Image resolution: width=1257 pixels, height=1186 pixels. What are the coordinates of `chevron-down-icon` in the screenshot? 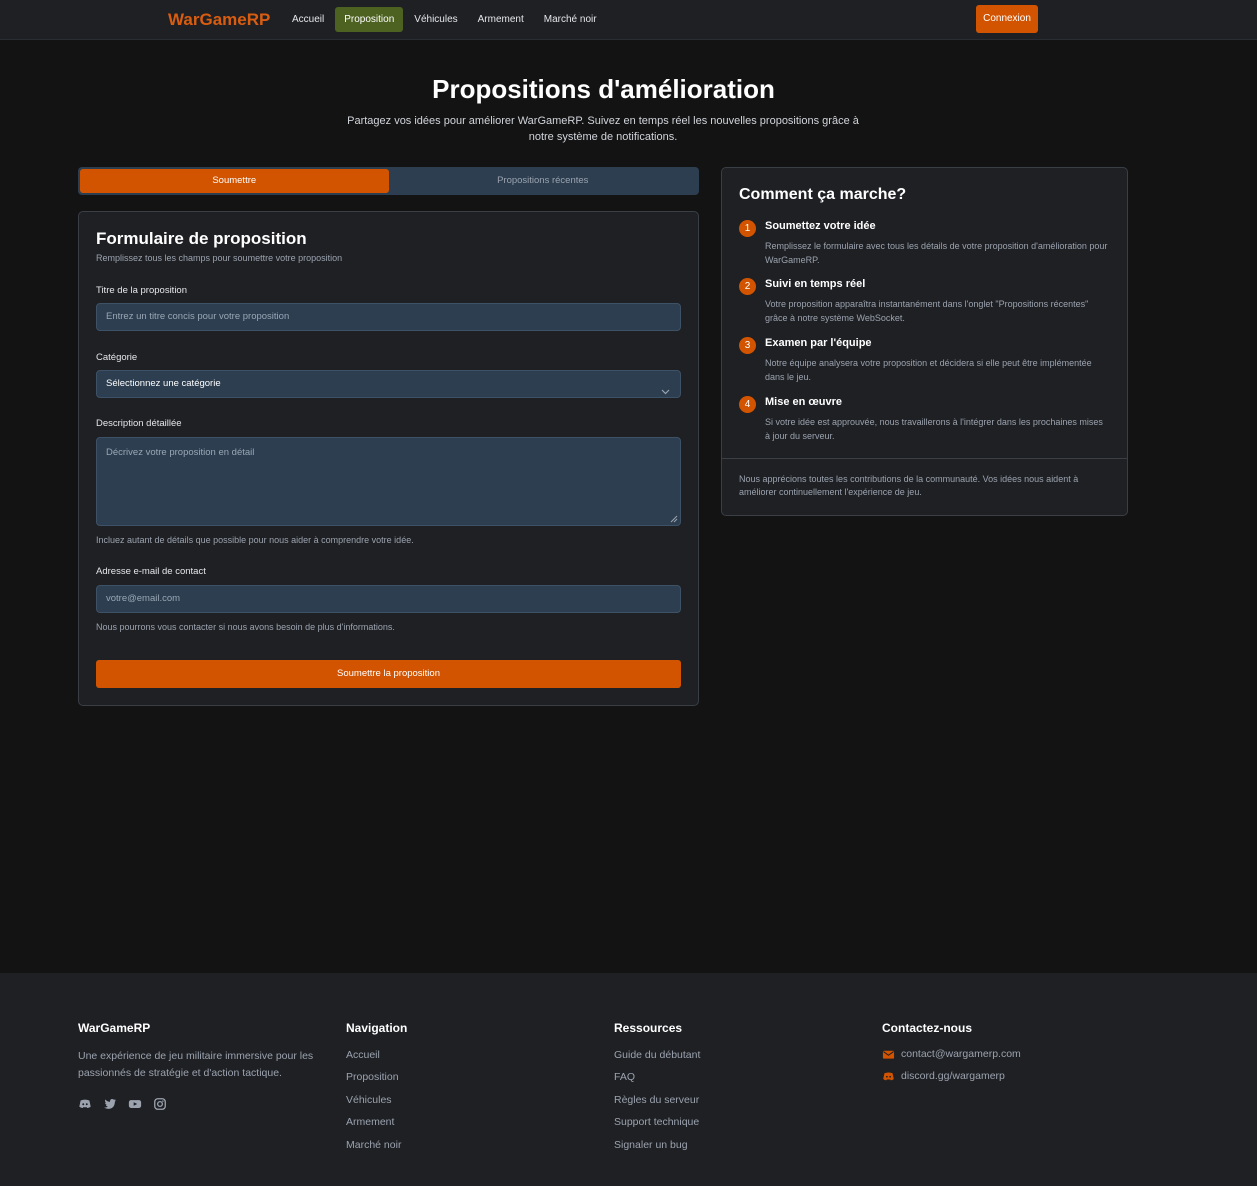 It's located at (665, 392).